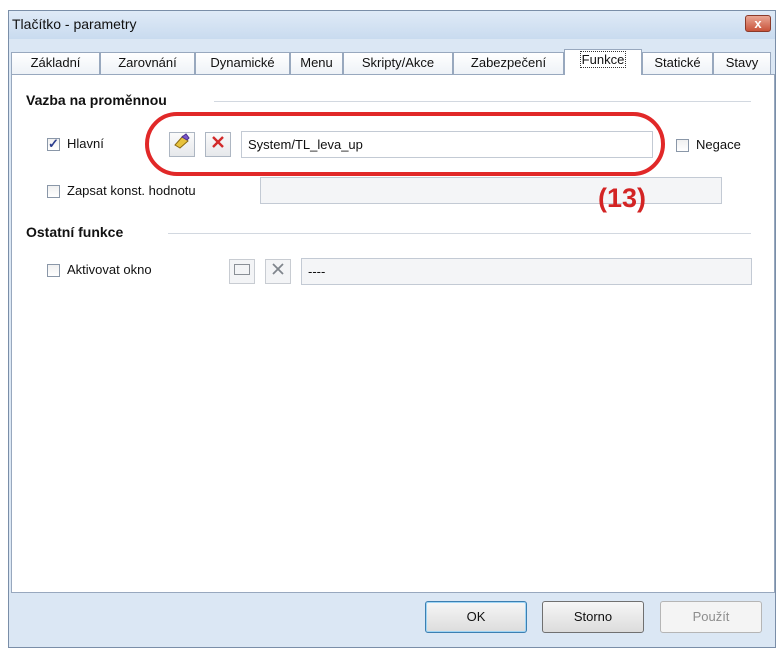 The image size is (776, 648). Describe the element at coordinates (622, 198) in the screenshot. I see `annotation-label: (13)` at that location.